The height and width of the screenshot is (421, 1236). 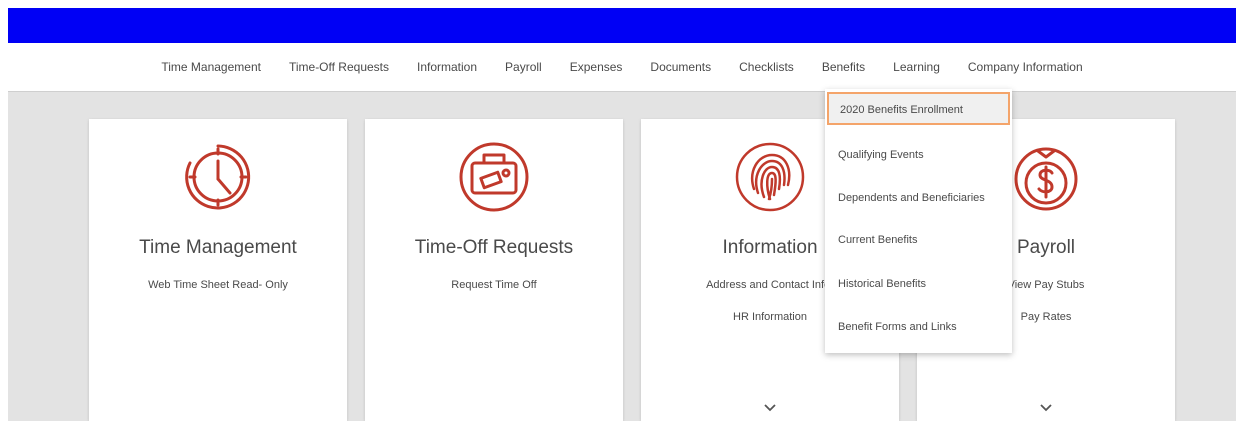 I want to click on clock-icon, so click(x=218, y=177).